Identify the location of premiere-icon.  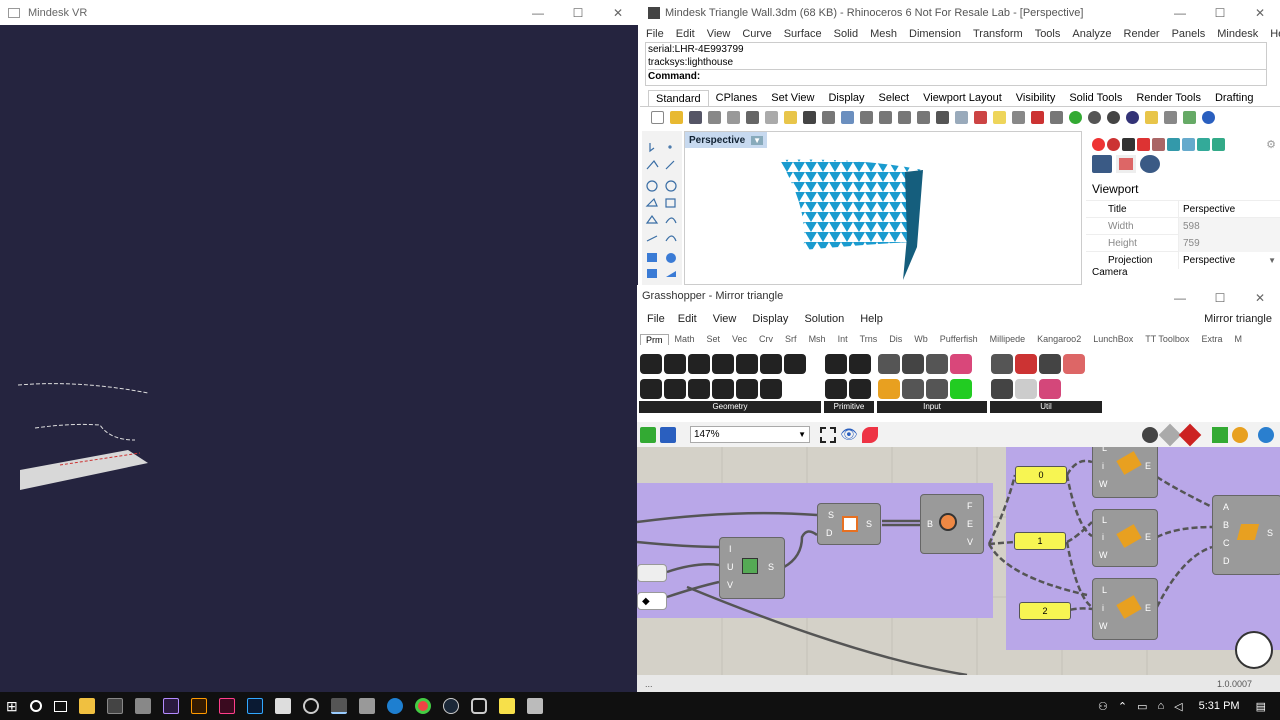
(170, 706).